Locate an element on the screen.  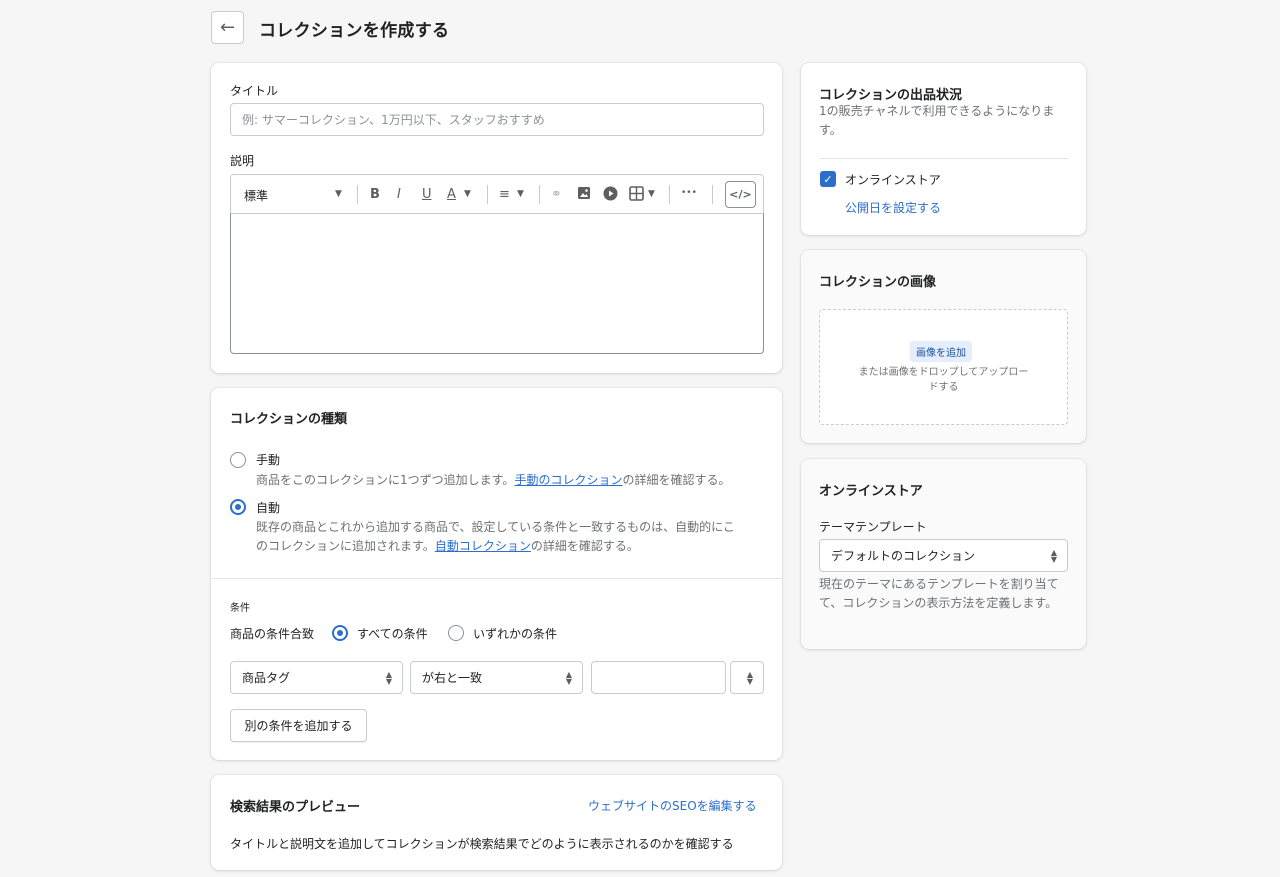
conditions-title: 条件 is located at coordinates (240, 608).